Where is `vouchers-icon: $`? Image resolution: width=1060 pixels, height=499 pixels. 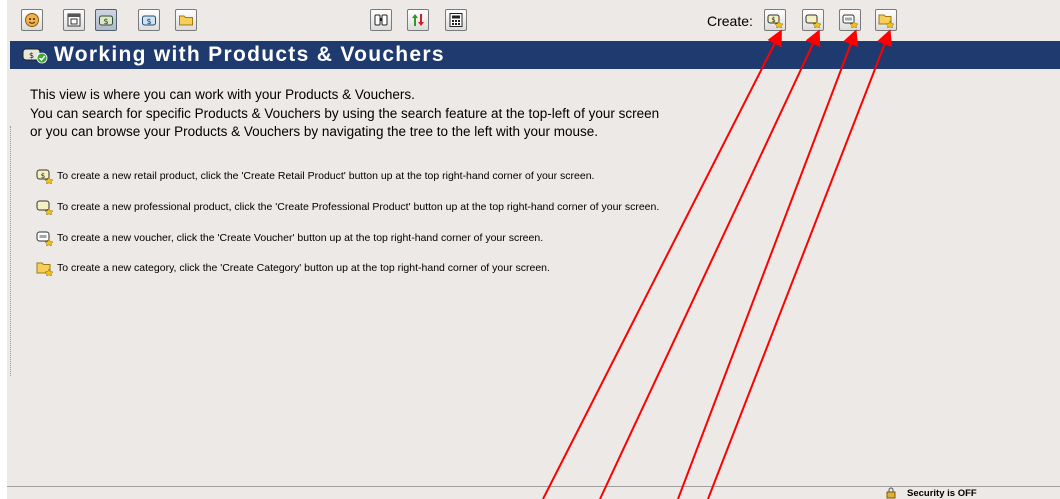 vouchers-icon: $ is located at coordinates (149, 20).